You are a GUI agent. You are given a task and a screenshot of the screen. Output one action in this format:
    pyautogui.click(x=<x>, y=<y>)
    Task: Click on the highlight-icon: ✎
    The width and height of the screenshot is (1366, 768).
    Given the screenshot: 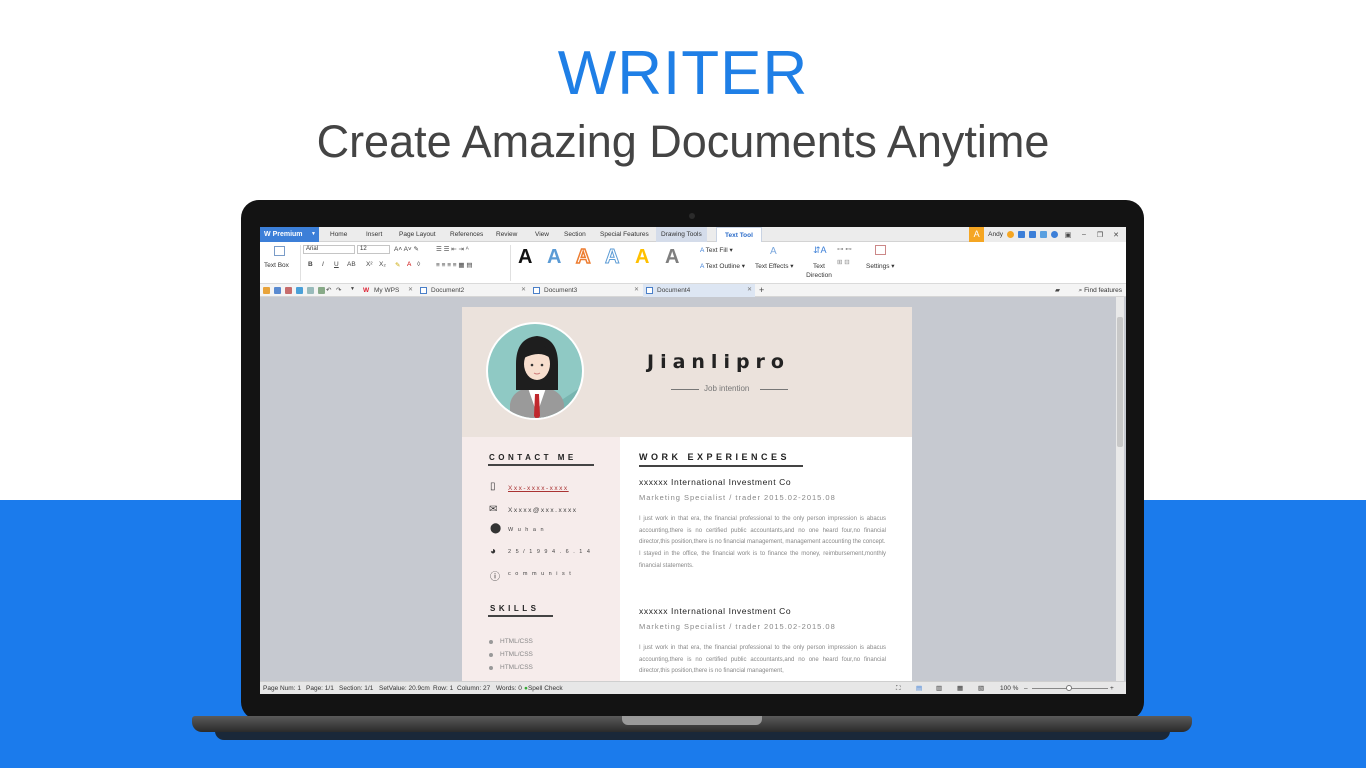 What is the action you would take?
    pyautogui.click(x=397, y=265)
    